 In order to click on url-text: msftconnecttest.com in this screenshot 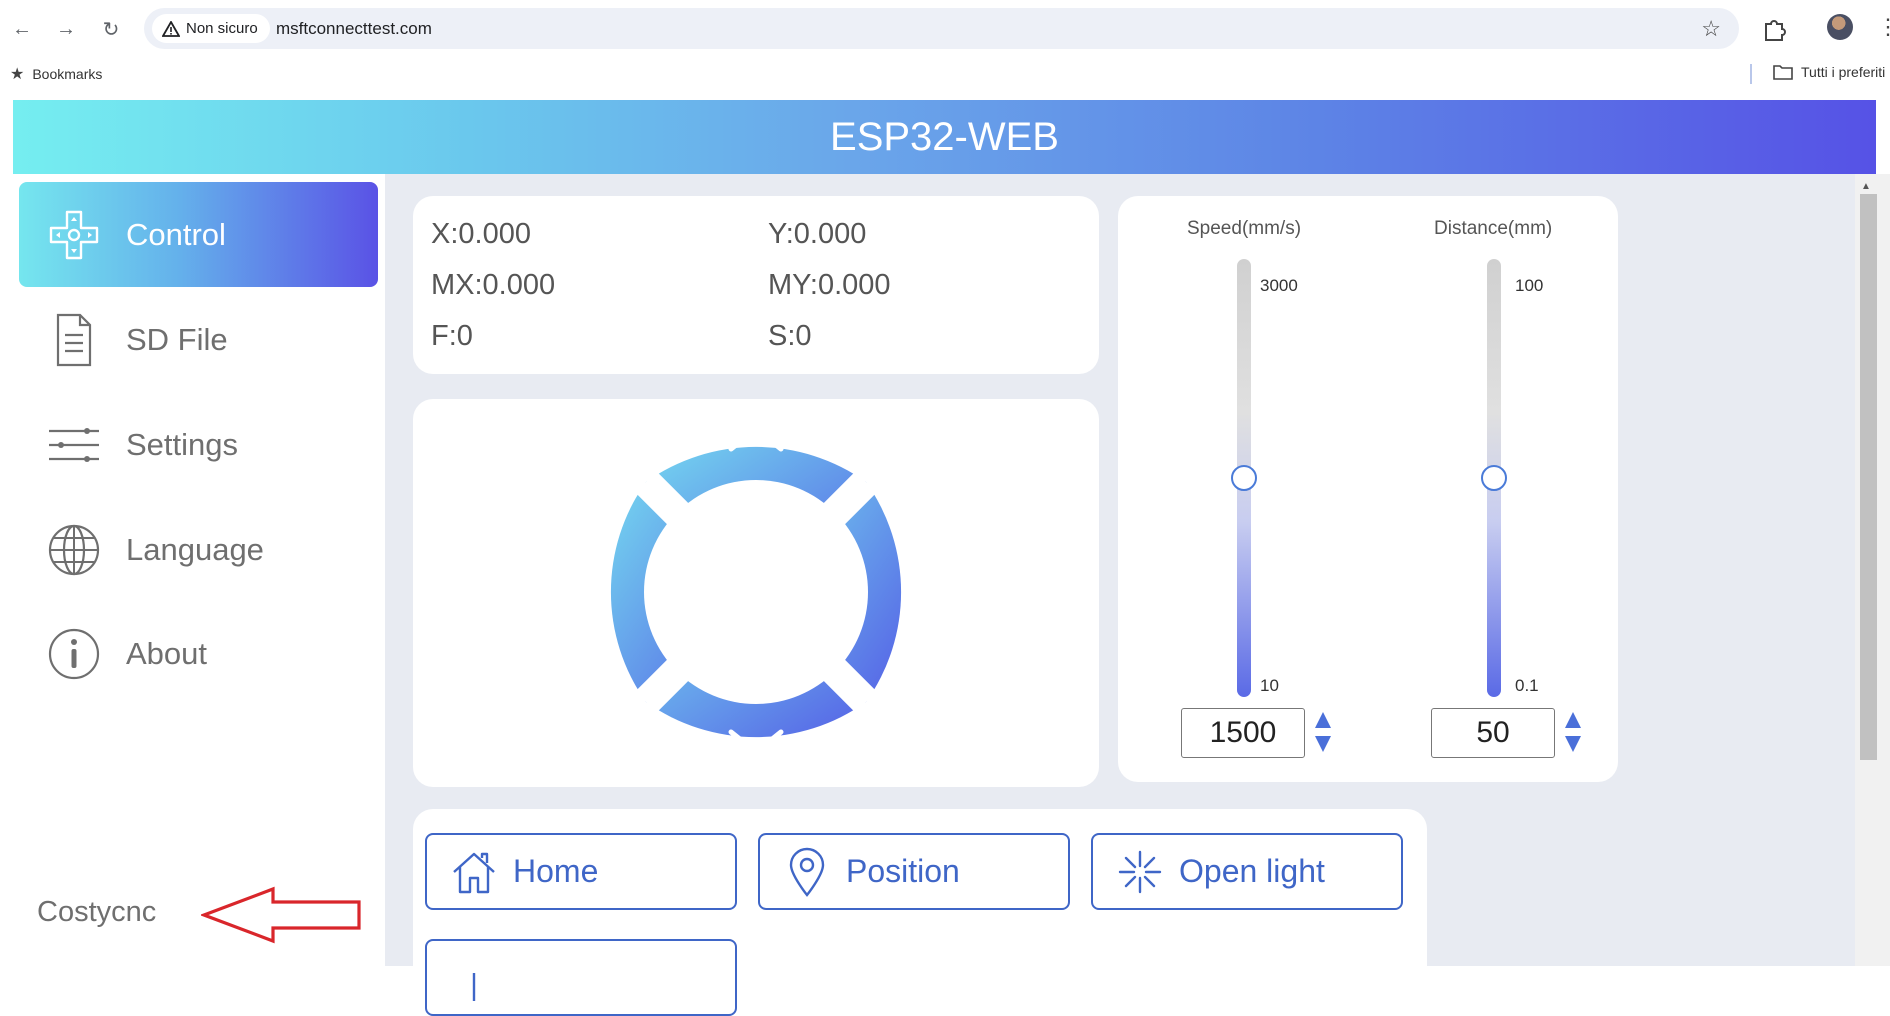, I will do `click(354, 29)`.